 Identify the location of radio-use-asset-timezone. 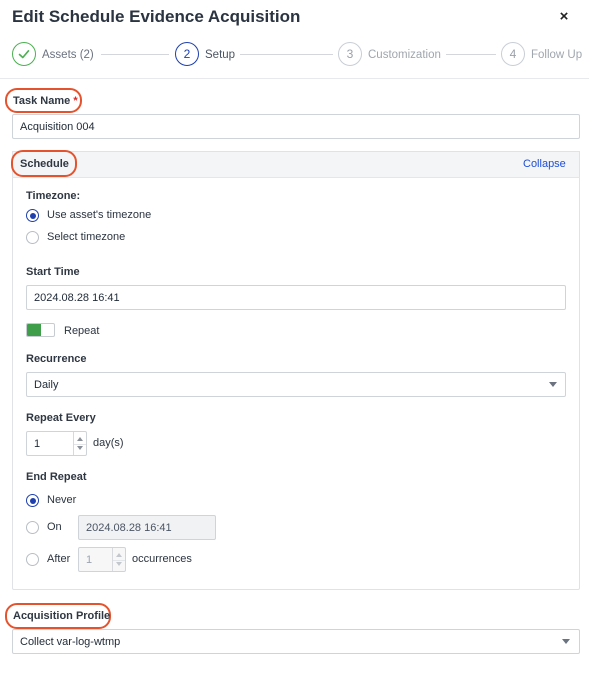
(32, 215).